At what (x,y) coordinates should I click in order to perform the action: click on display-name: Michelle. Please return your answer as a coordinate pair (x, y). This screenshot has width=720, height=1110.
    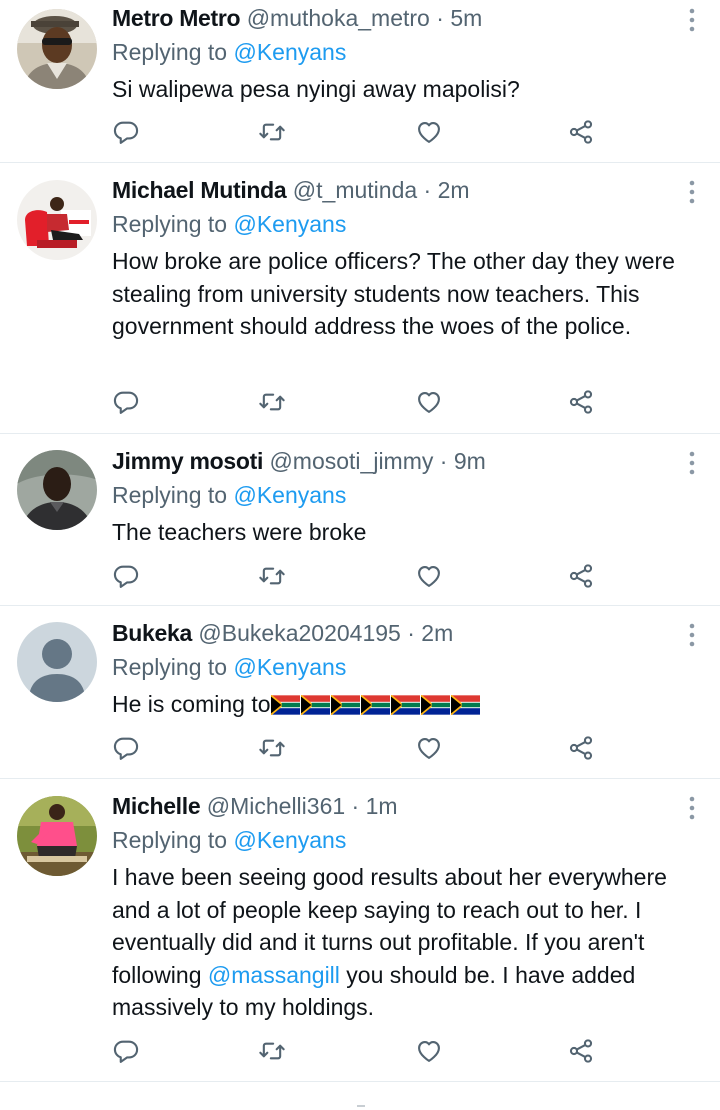
    Looking at the image, I should click on (156, 806).